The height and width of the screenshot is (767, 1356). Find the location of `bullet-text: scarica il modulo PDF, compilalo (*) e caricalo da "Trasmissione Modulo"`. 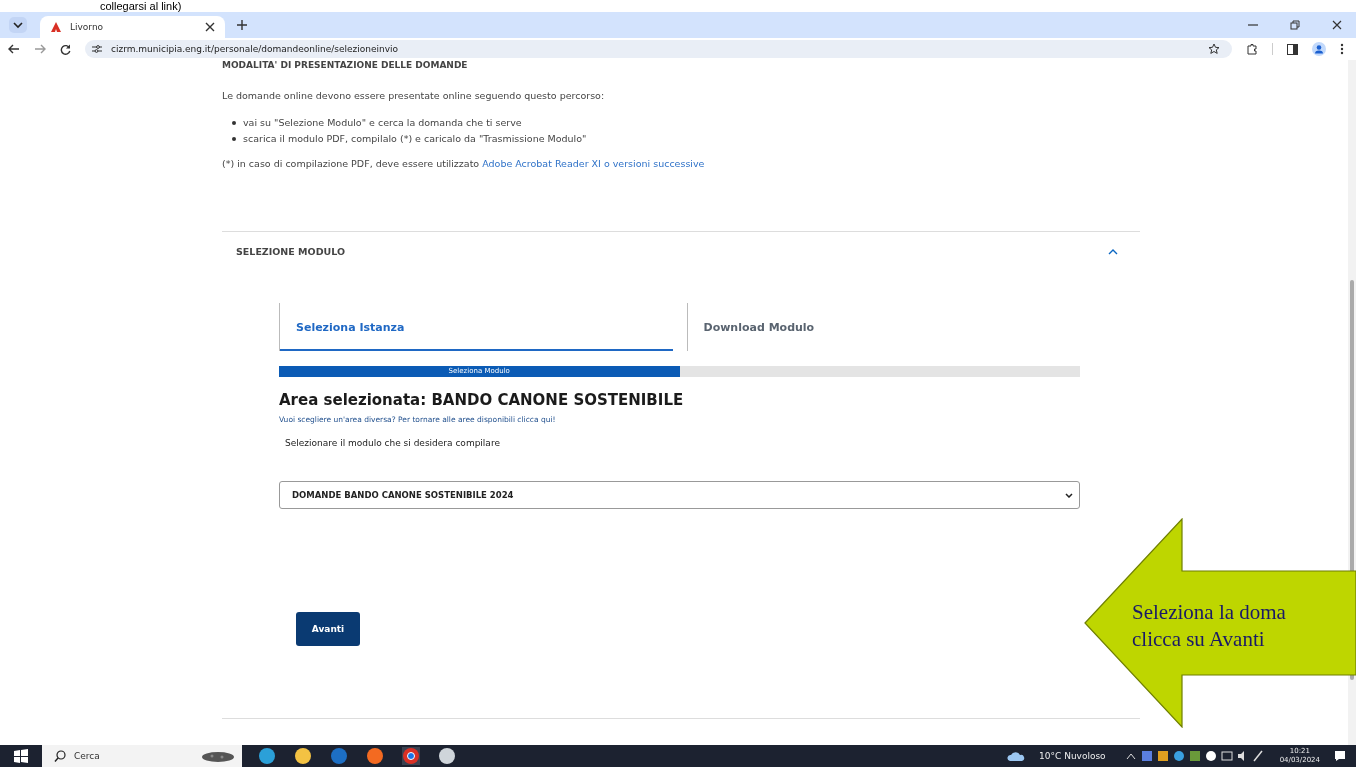

bullet-text: scarica il modulo PDF, compilalo (*) e caricalo da "Trasmissione Modulo" is located at coordinates (415, 138).